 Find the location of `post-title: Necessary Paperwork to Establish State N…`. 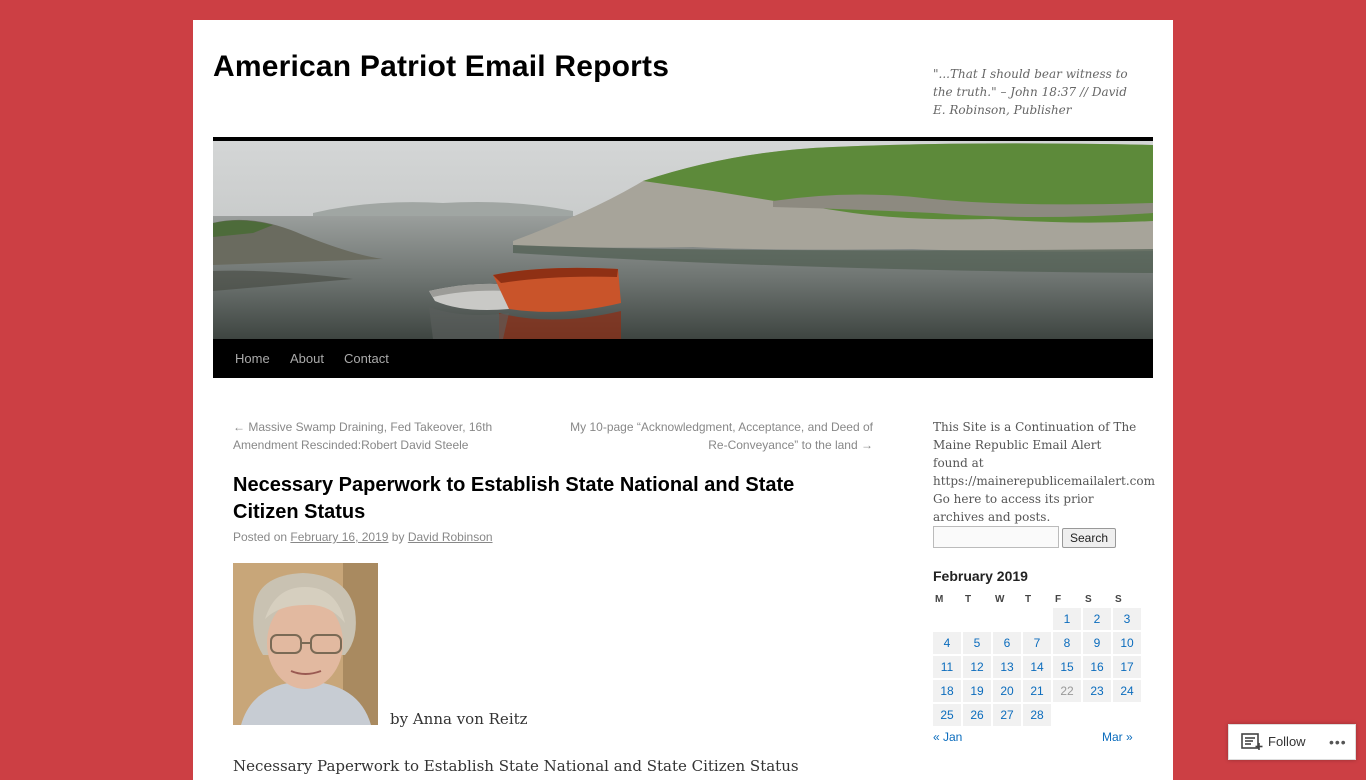

post-title: Necessary Paperwork to Establish State N… is located at coordinates (543, 499).